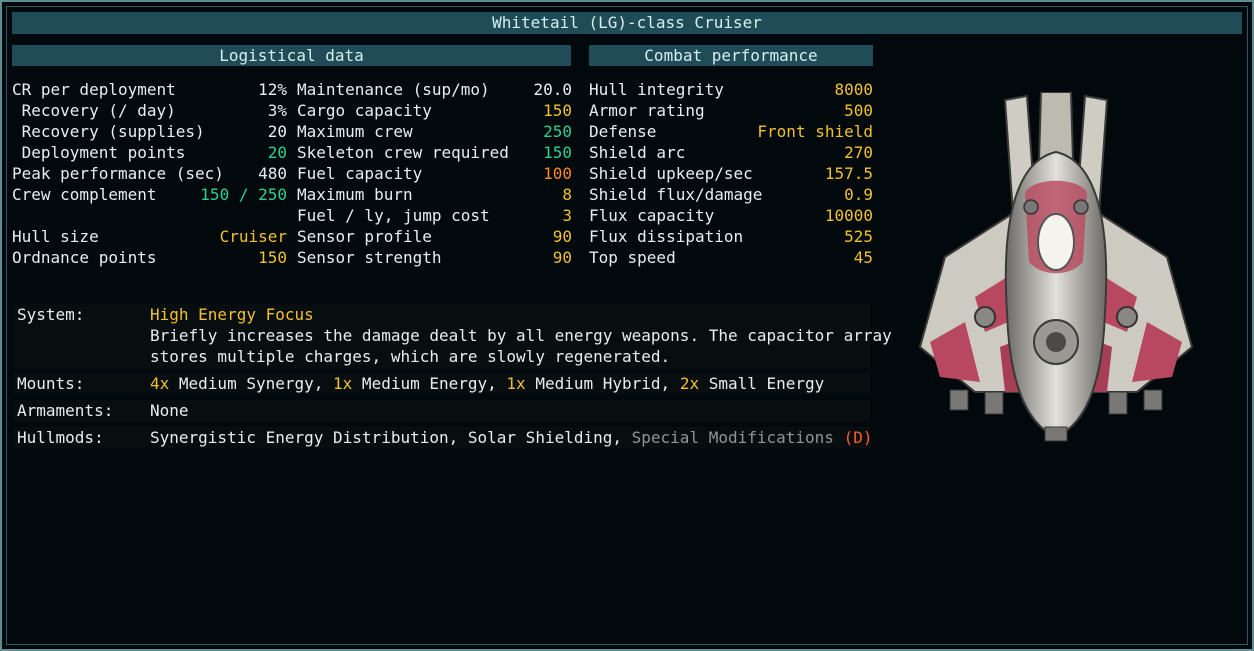 The height and width of the screenshot is (651, 1254). What do you see at coordinates (272, 89) in the screenshot?
I see `stat-value: 12%` at bounding box center [272, 89].